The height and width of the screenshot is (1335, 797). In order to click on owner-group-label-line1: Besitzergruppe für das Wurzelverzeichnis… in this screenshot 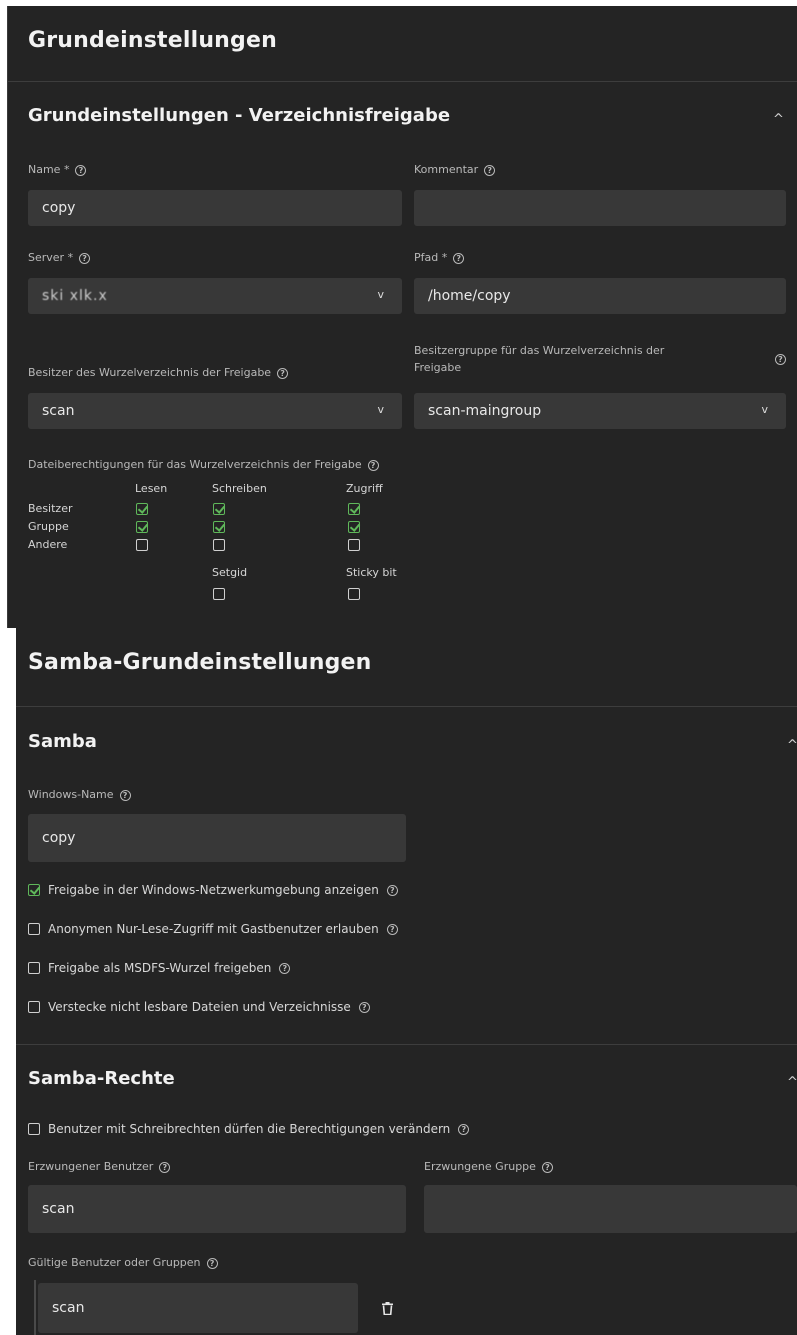, I will do `click(539, 350)`.